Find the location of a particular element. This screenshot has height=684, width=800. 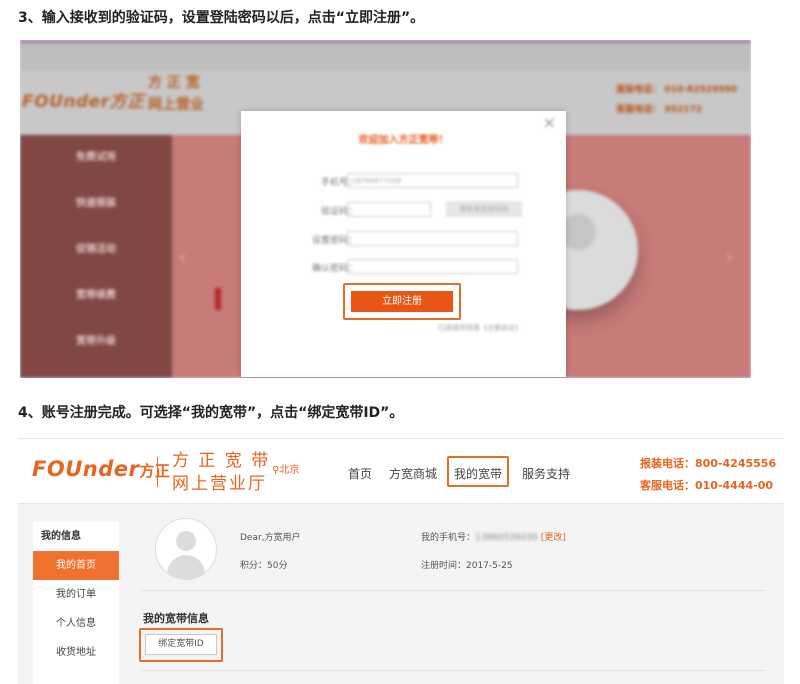

founder-logo: FOUnder方正 is located at coordinates (101, 469).